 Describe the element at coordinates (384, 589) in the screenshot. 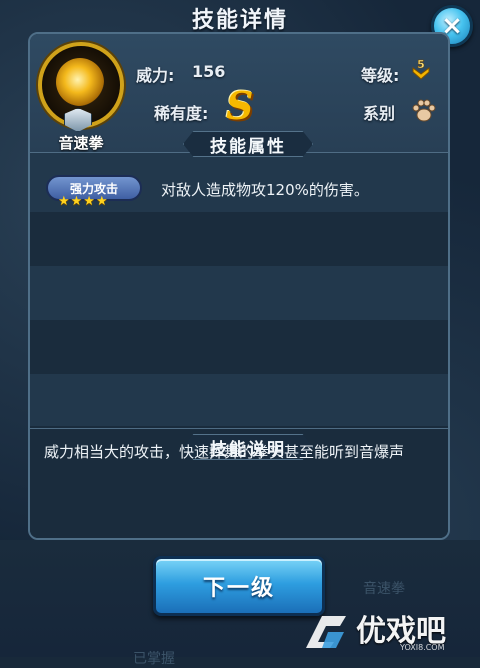

I see `background-ghost-text: 音速拳` at that location.